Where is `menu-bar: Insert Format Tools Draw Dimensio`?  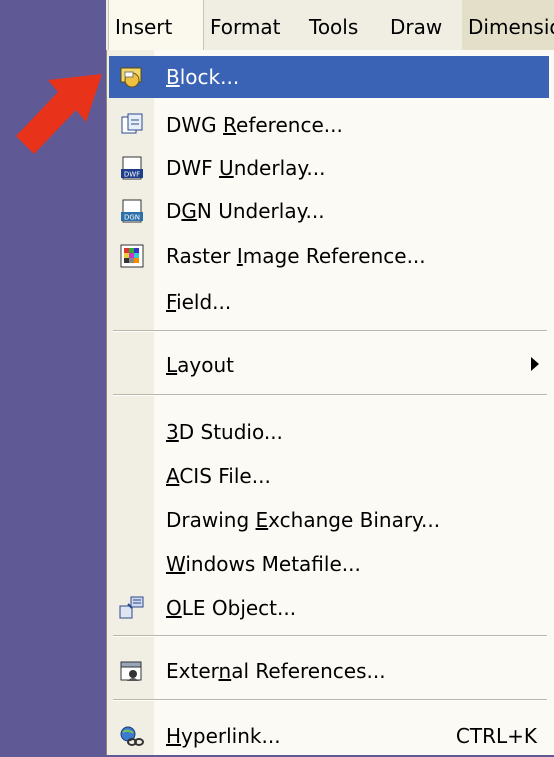
menu-bar: Insert Format Tools Draw Dimensio is located at coordinates (330, 25).